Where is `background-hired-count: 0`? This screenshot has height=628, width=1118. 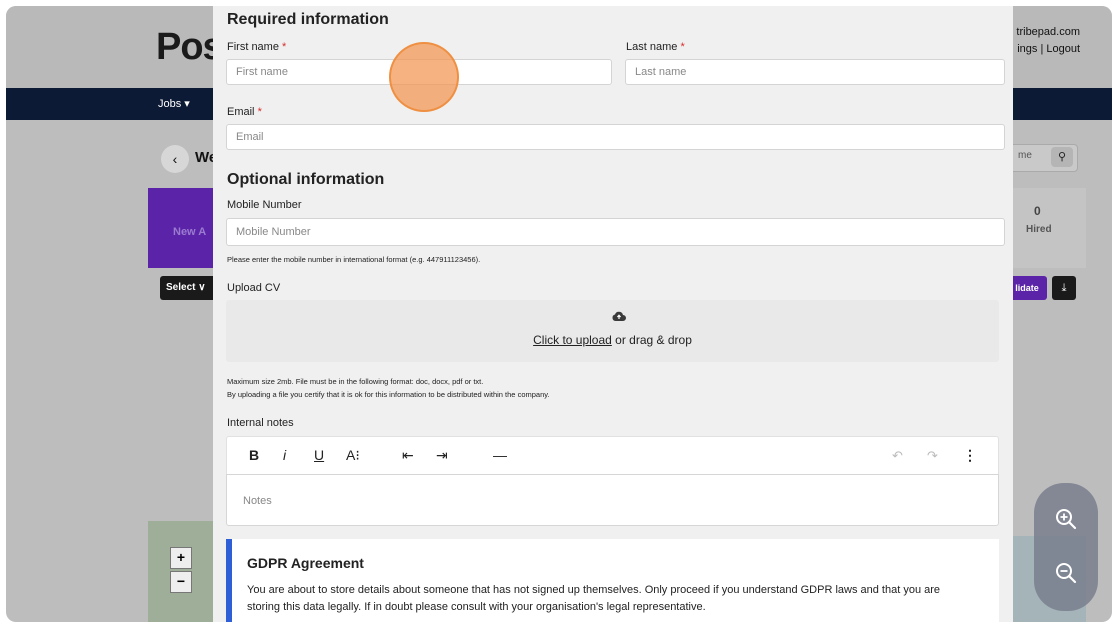 background-hired-count: 0 is located at coordinates (1037, 211).